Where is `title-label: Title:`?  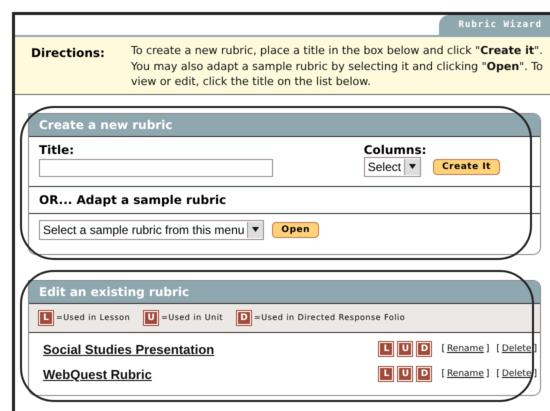 title-label: Title: is located at coordinates (57, 150).